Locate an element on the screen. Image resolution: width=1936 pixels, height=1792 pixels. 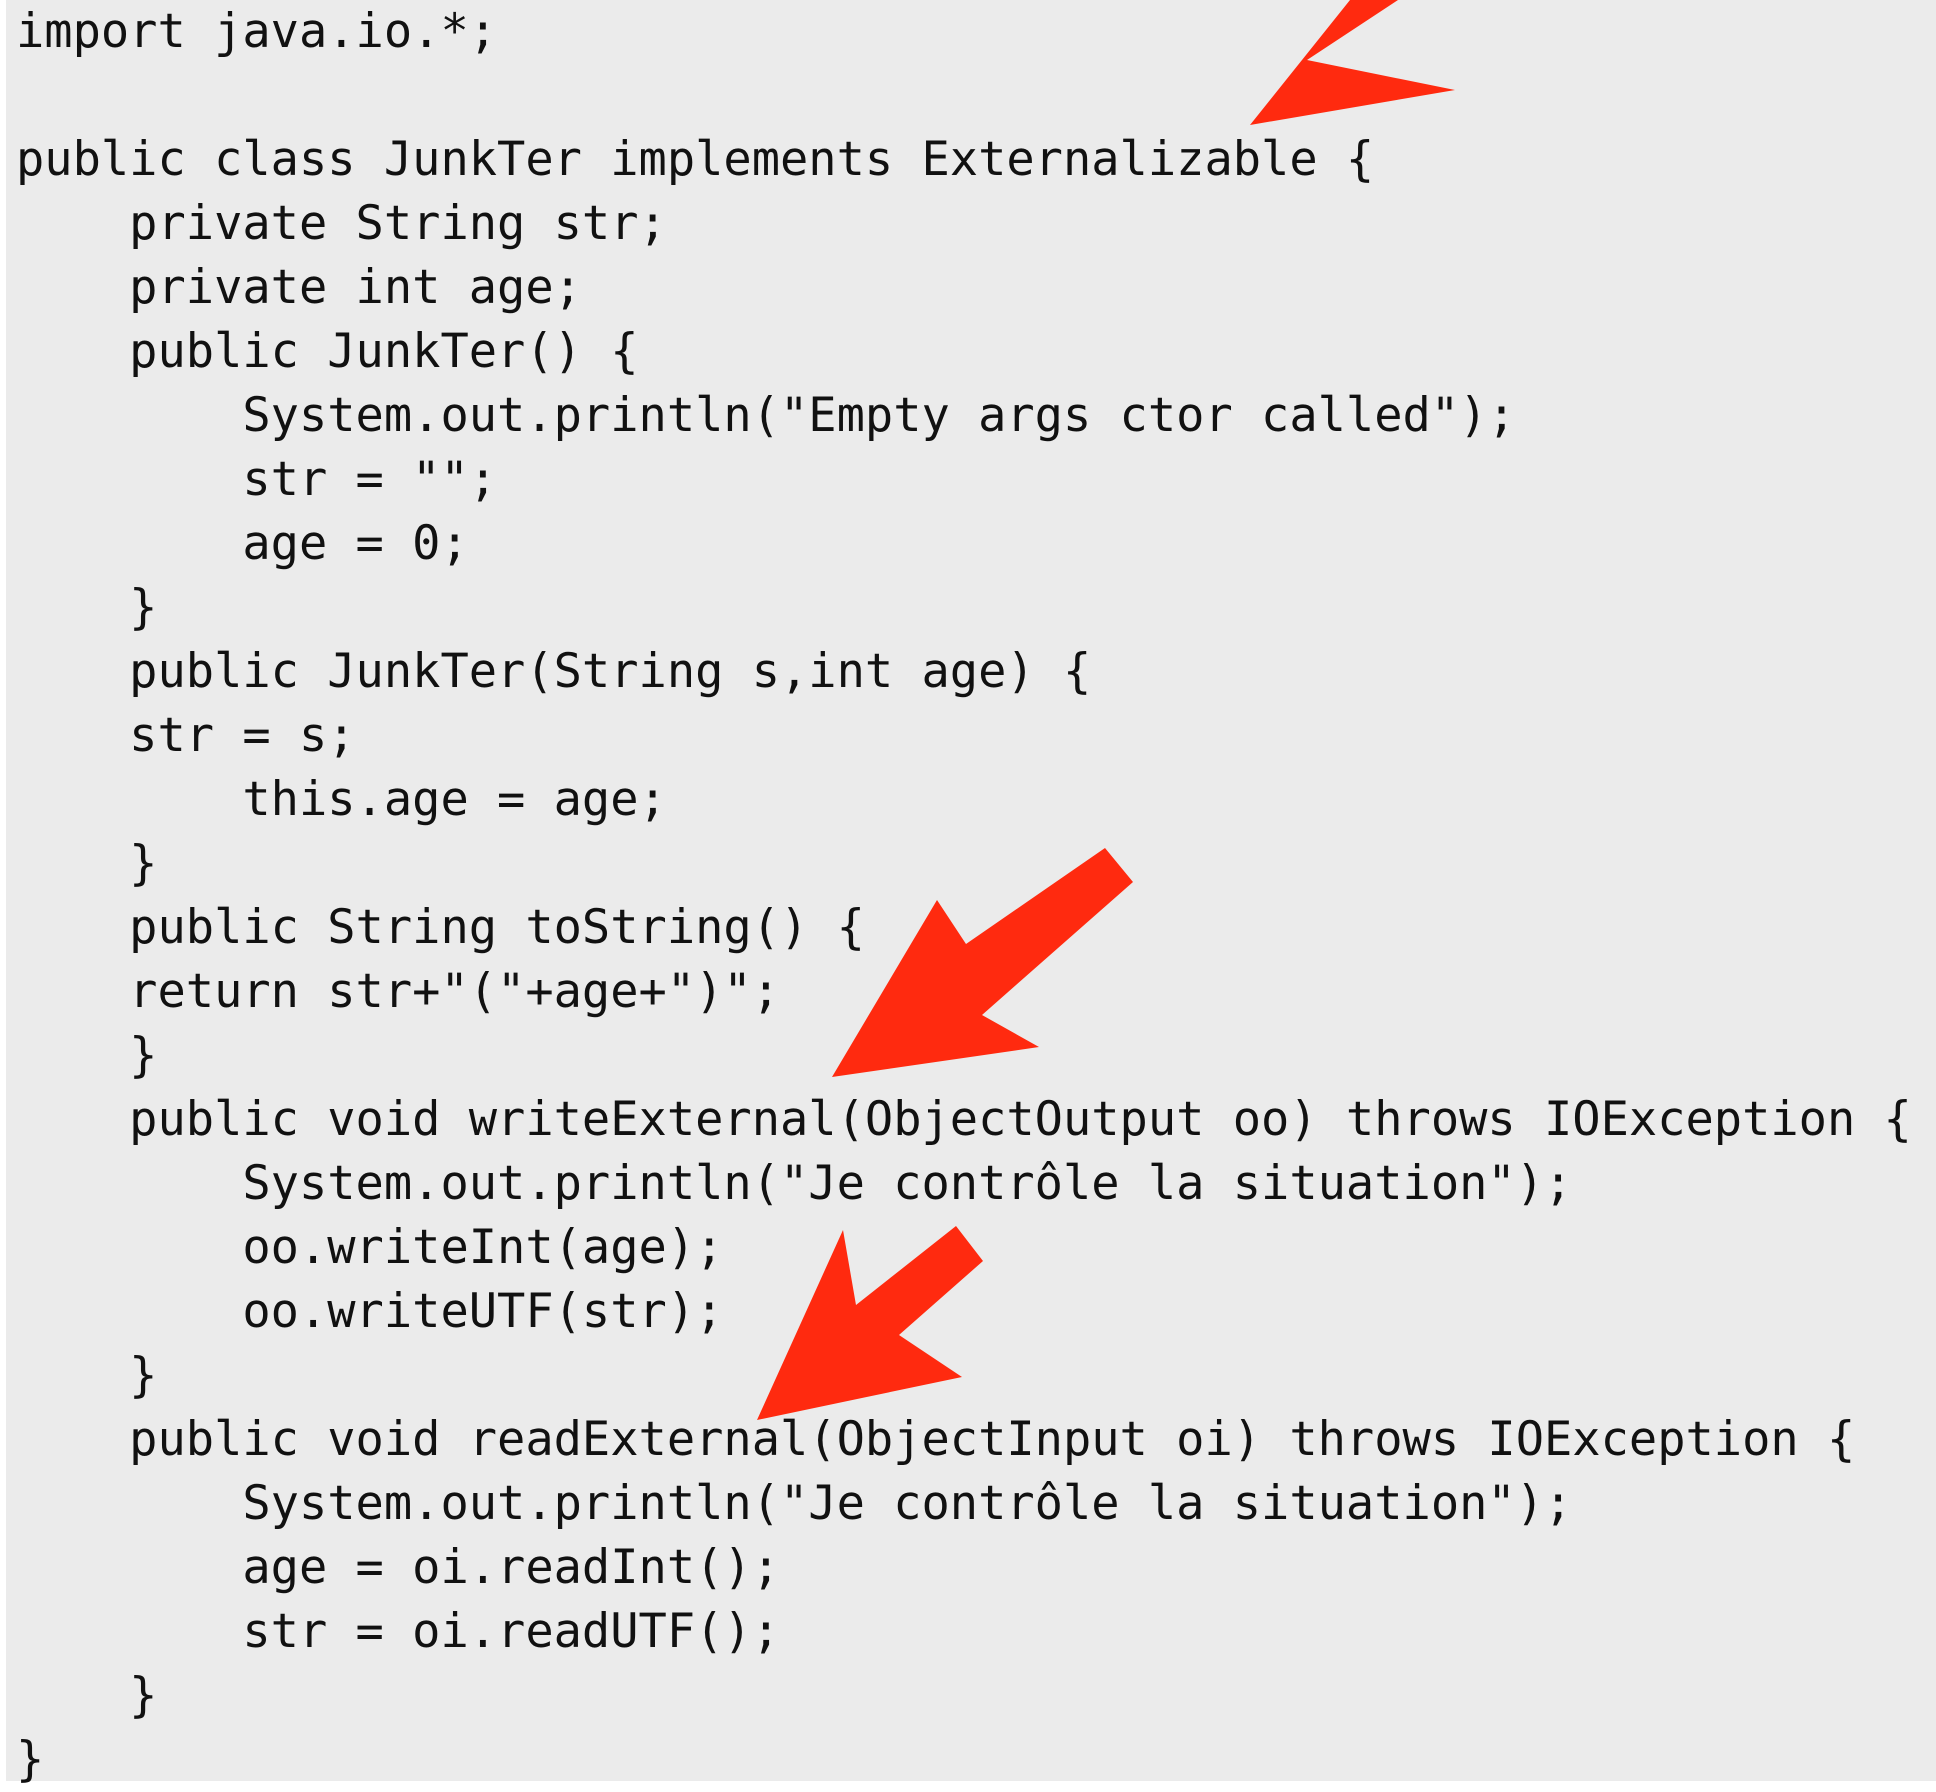
code-line: age = oi.readInt(); is located at coordinates (398, 1567).